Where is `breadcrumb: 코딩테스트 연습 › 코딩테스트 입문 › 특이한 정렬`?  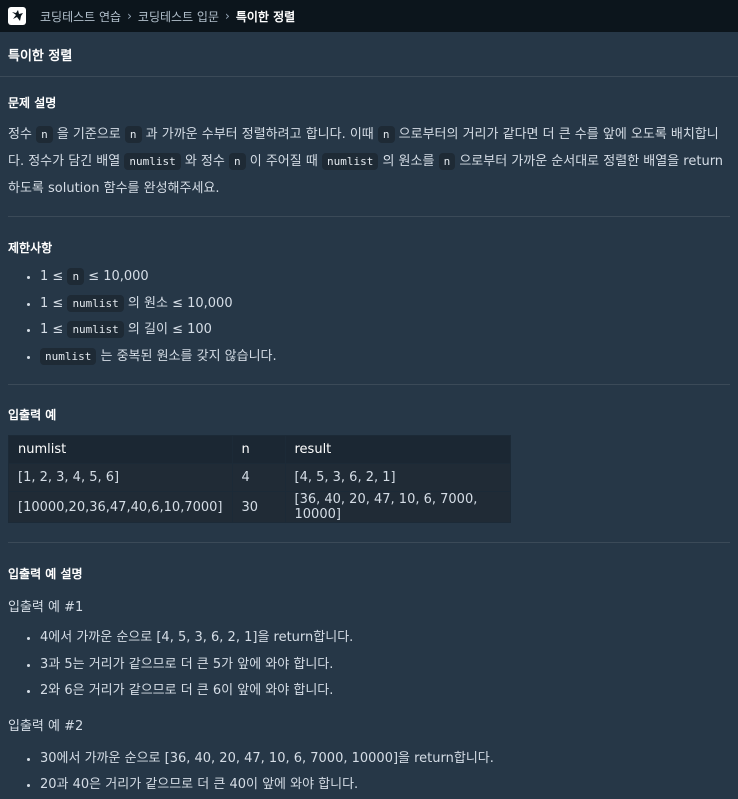
breadcrumb: 코딩테스트 연습 › 코딩테스트 입문 › 특이한 정렬 is located at coordinates (167, 16).